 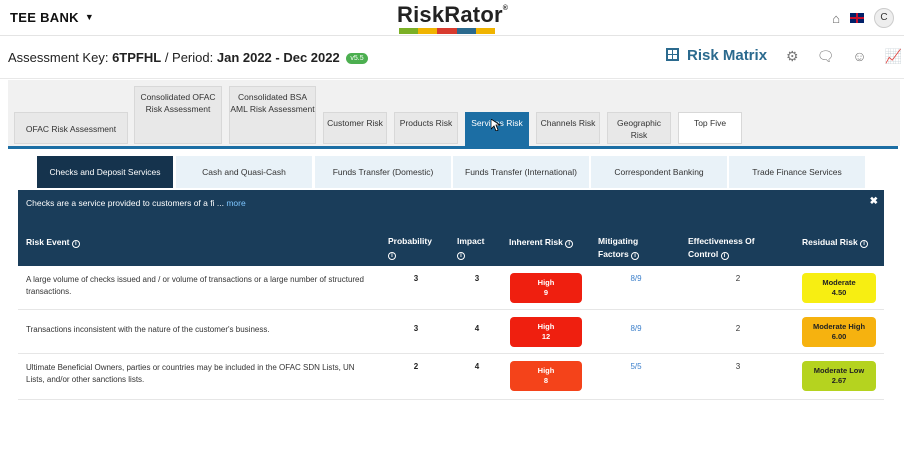 I want to click on chart-icon: 📈, so click(x=893, y=56).